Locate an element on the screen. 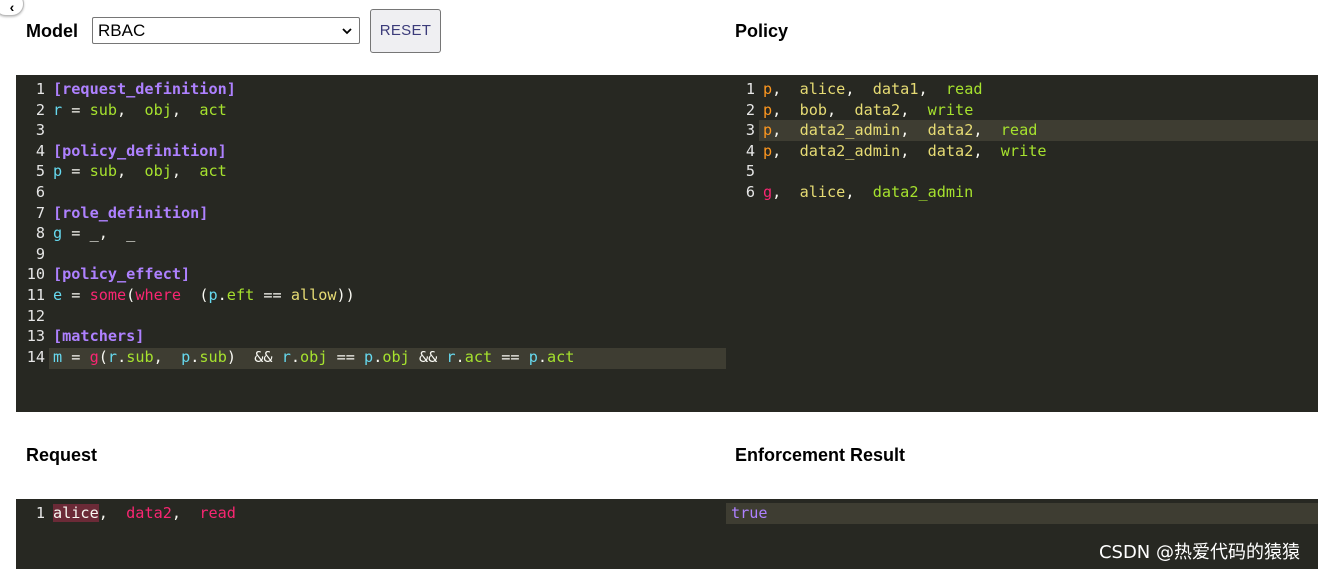 The width and height of the screenshot is (1318, 569). policy-code-line: p, alice, data1, read is located at coordinates (872, 89).